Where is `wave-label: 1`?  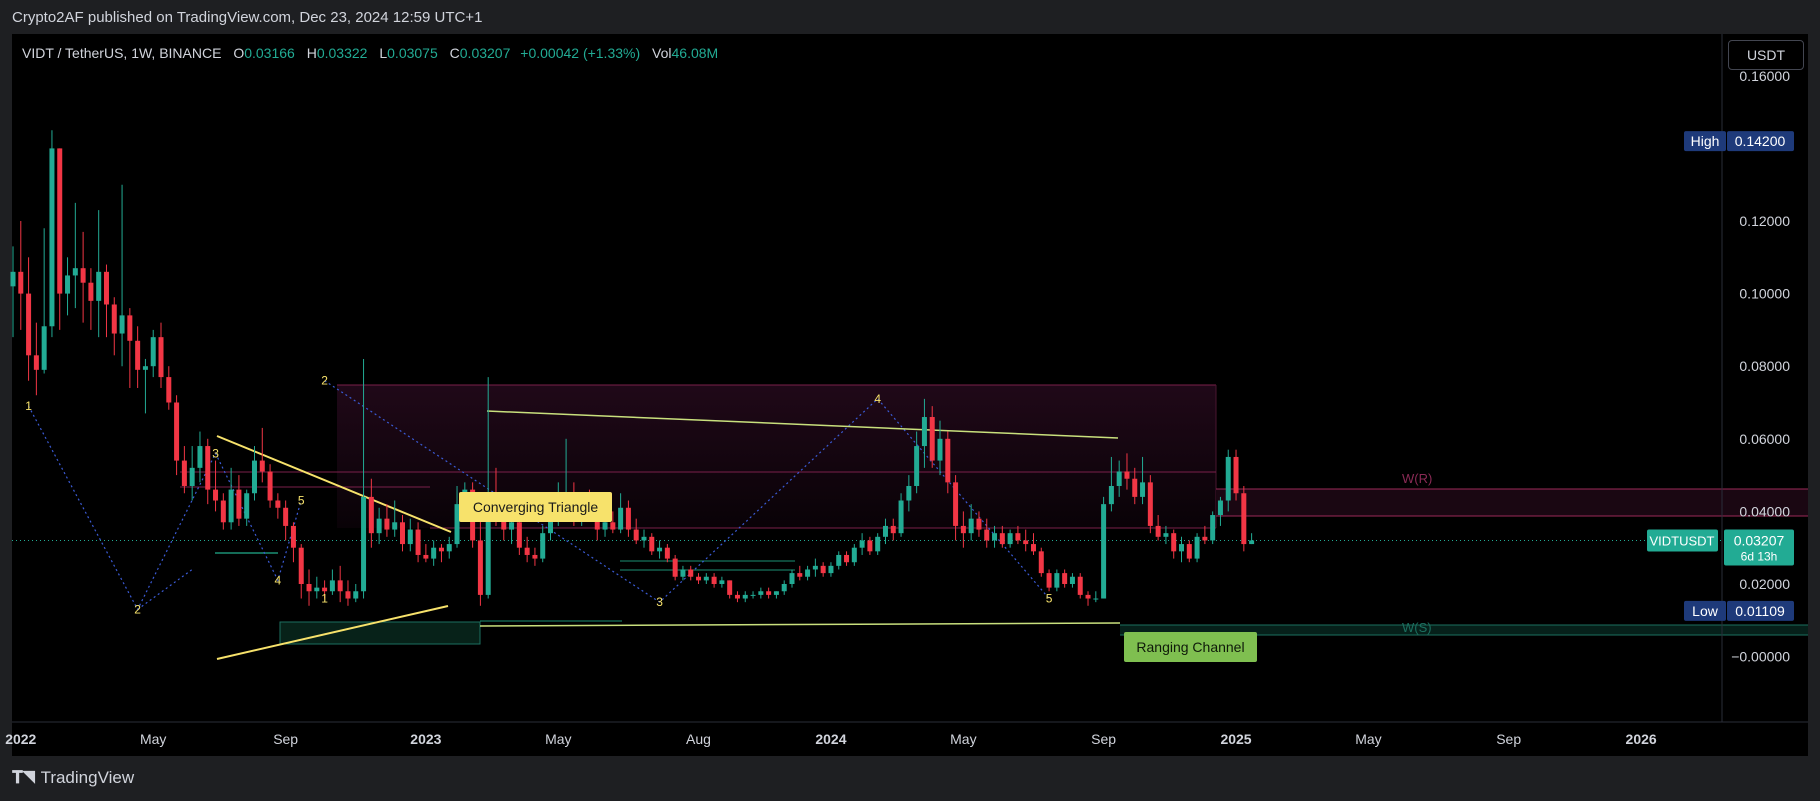 wave-label: 1 is located at coordinates (324, 599).